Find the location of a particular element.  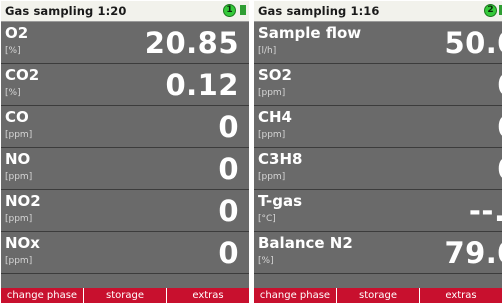

measurement-row-sample-flow: Sample flow [l/h] 50.0 is located at coordinates (378, 43).